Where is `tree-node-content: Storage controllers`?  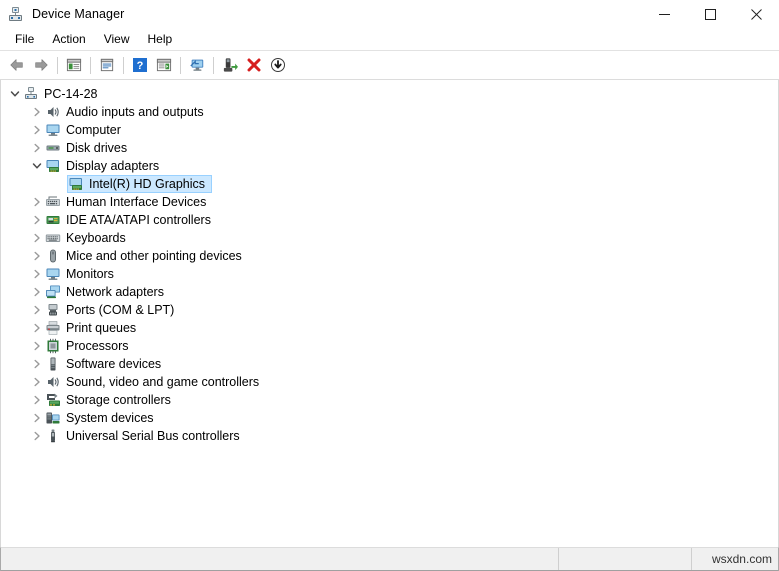
tree-node-content: Storage controllers is located at coordinates (111, 400).